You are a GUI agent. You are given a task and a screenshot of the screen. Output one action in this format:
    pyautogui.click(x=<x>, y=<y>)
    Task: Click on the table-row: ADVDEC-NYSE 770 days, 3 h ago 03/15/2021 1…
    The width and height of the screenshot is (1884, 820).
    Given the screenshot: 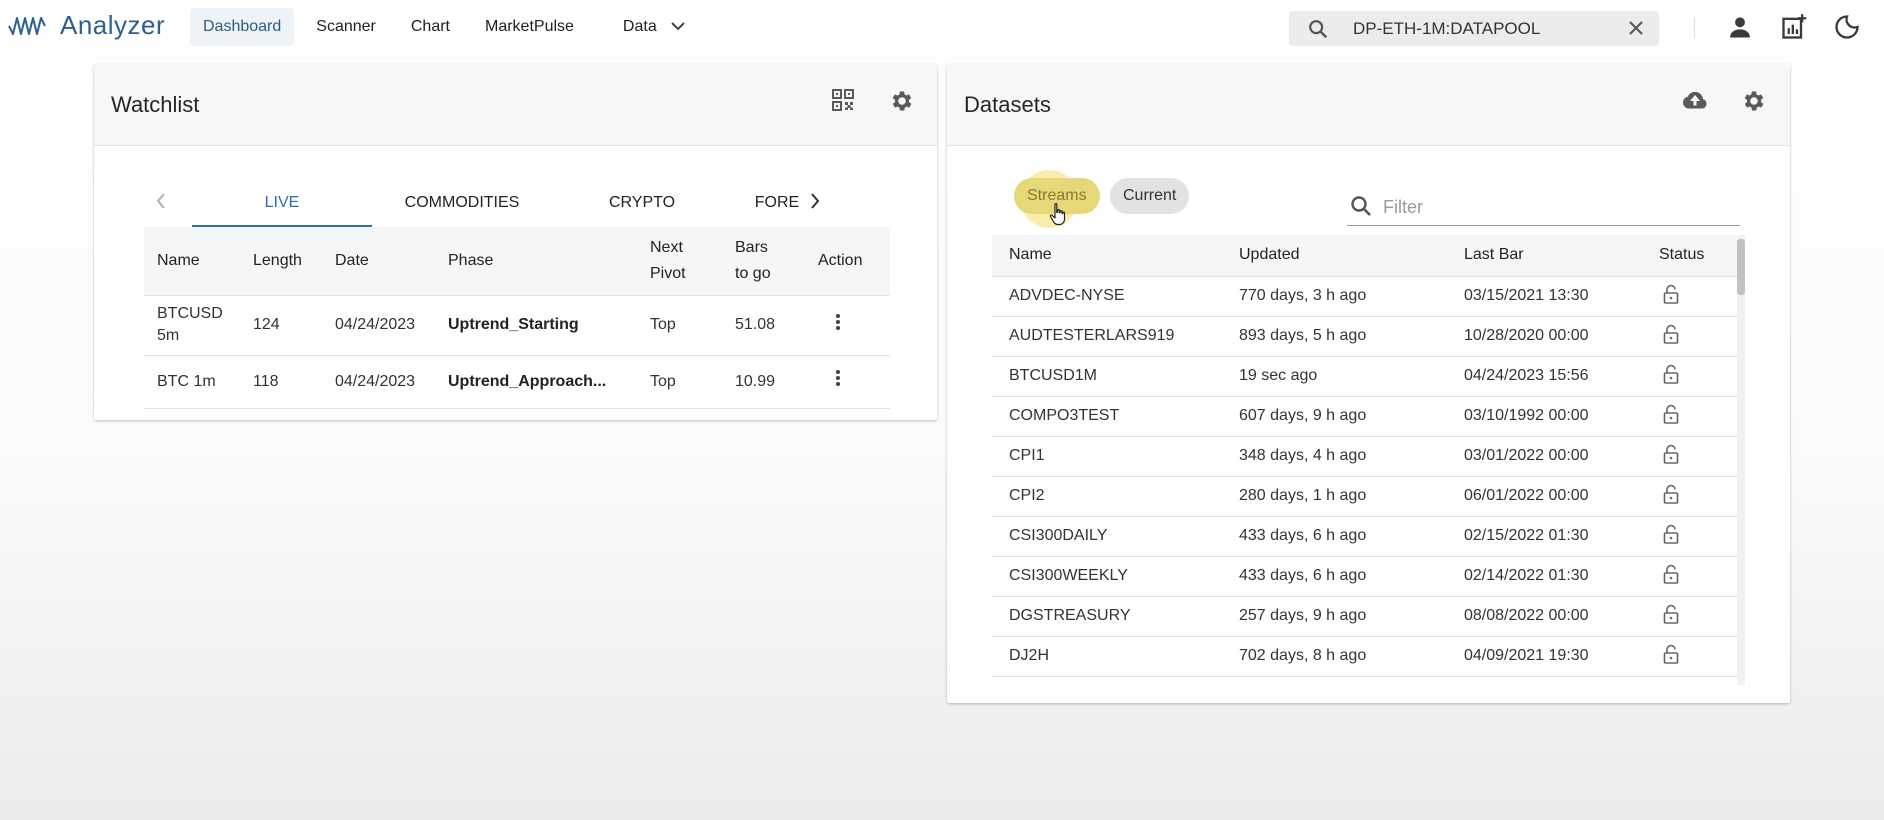 What is the action you would take?
    pyautogui.click(x=1364, y=296)
    